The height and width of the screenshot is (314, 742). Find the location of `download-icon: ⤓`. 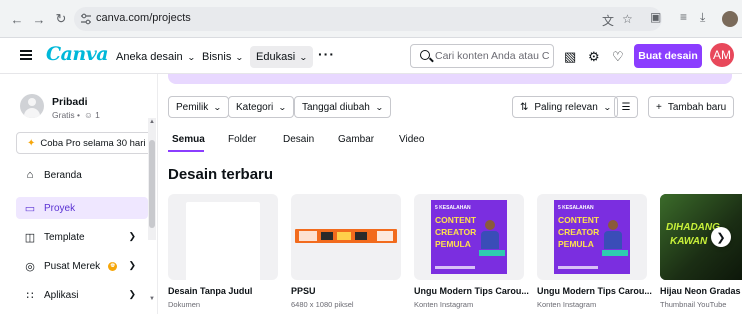

download-icon: ⤓ is located at coordinates (702, 17).